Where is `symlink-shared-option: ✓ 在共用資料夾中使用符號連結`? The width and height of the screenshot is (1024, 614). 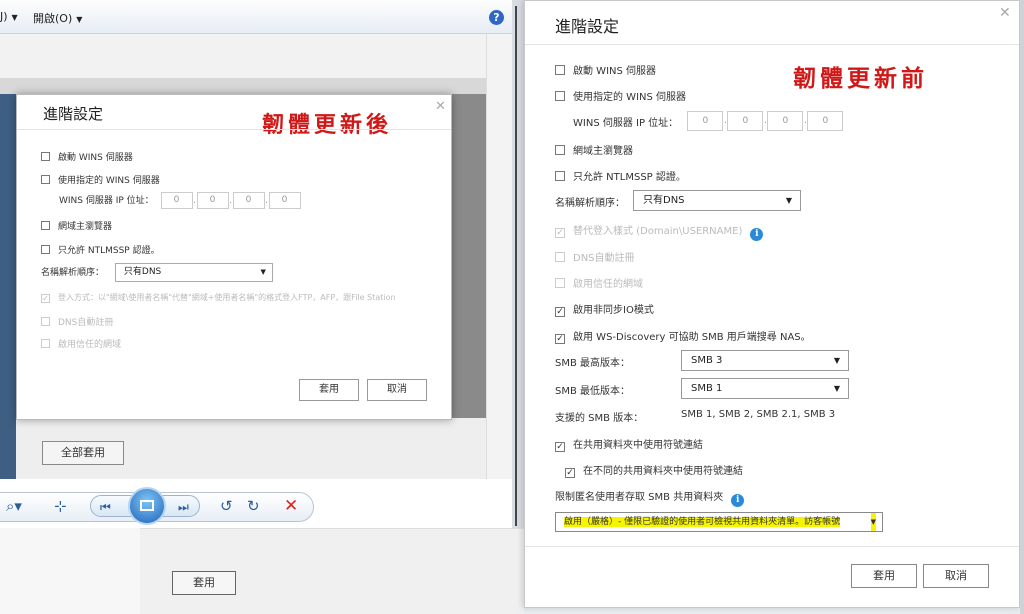
symlink-shared-option: ✓ 在共用資料夾中使用符號連結 is located at coordinates (629, 444).